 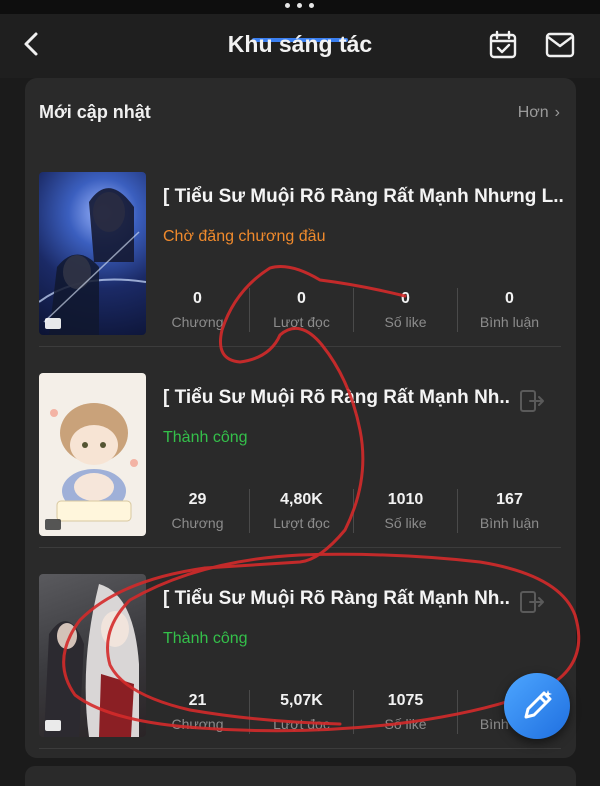 What do you see at coordinates (560, 45) in the screenshot?
I see `mail-icon` at bounding box center [560, 45].